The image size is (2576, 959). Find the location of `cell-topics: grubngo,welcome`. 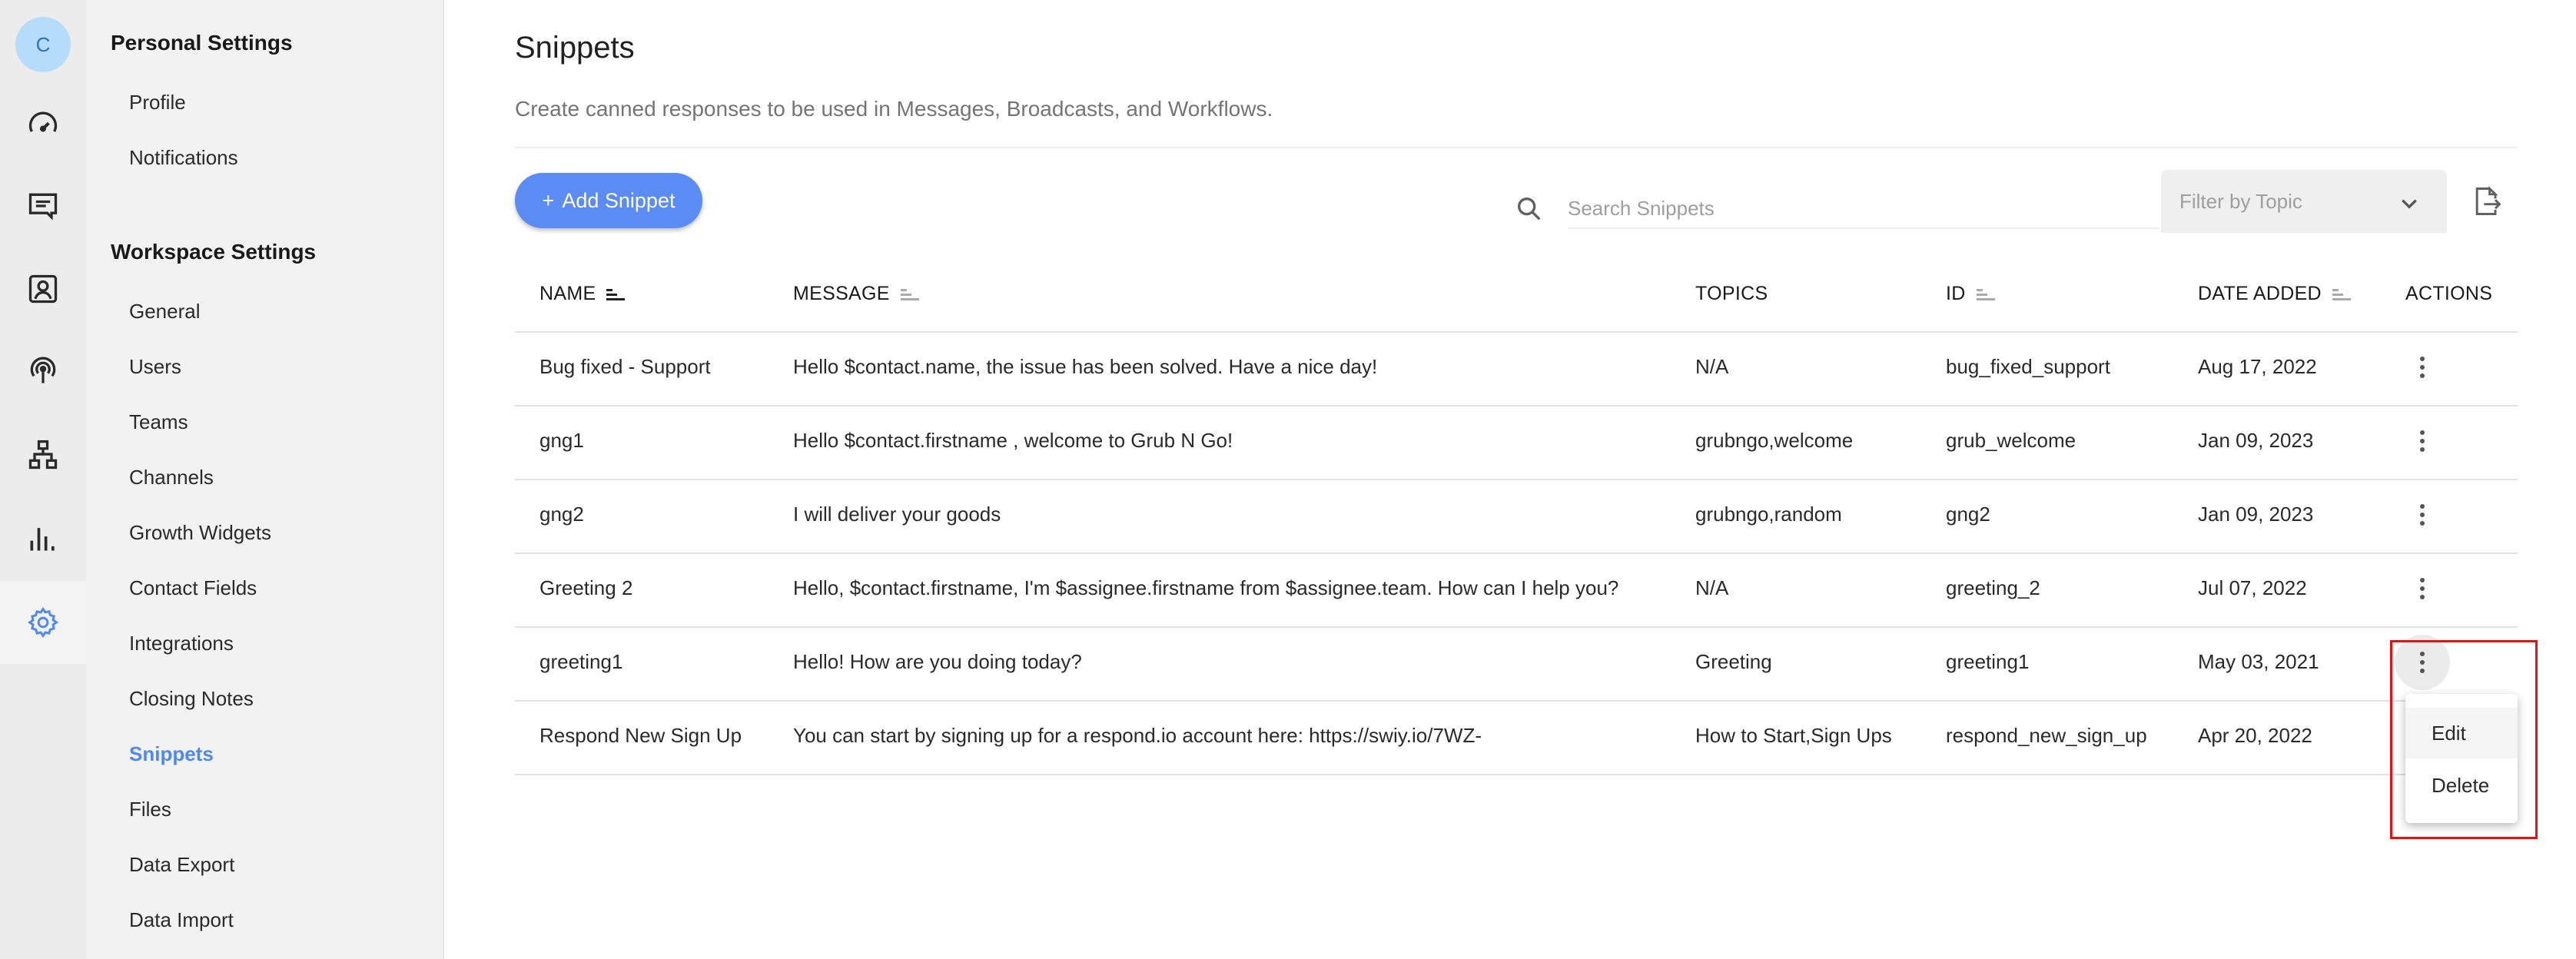

cell-topics: grubngo,welcome is located at coordinates (1774, 440).